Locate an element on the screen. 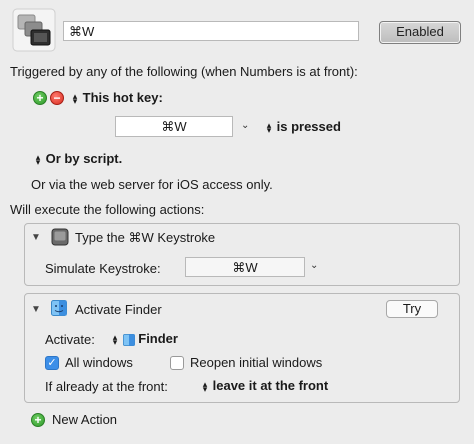 Image resolution: width=474 pixels, height=444 pixels. new-action-icon: + is located at coordinates (38, 420).